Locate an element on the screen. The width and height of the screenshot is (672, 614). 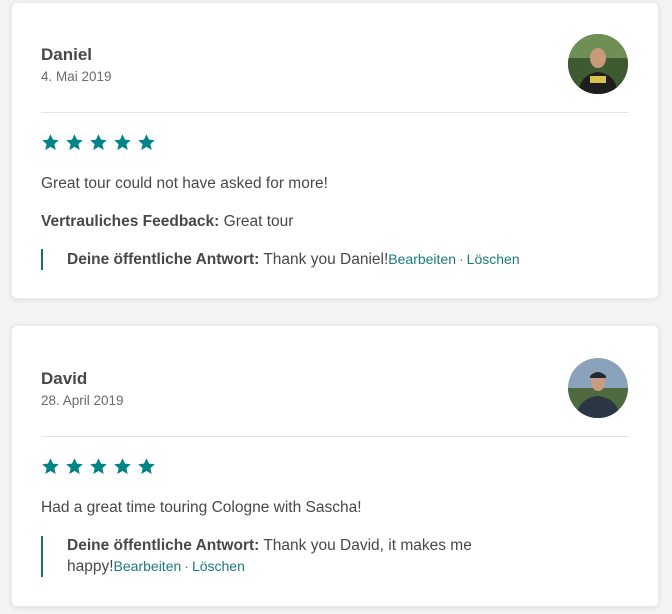
reviewer-name: Daniel is located at coordinates (67, 54).